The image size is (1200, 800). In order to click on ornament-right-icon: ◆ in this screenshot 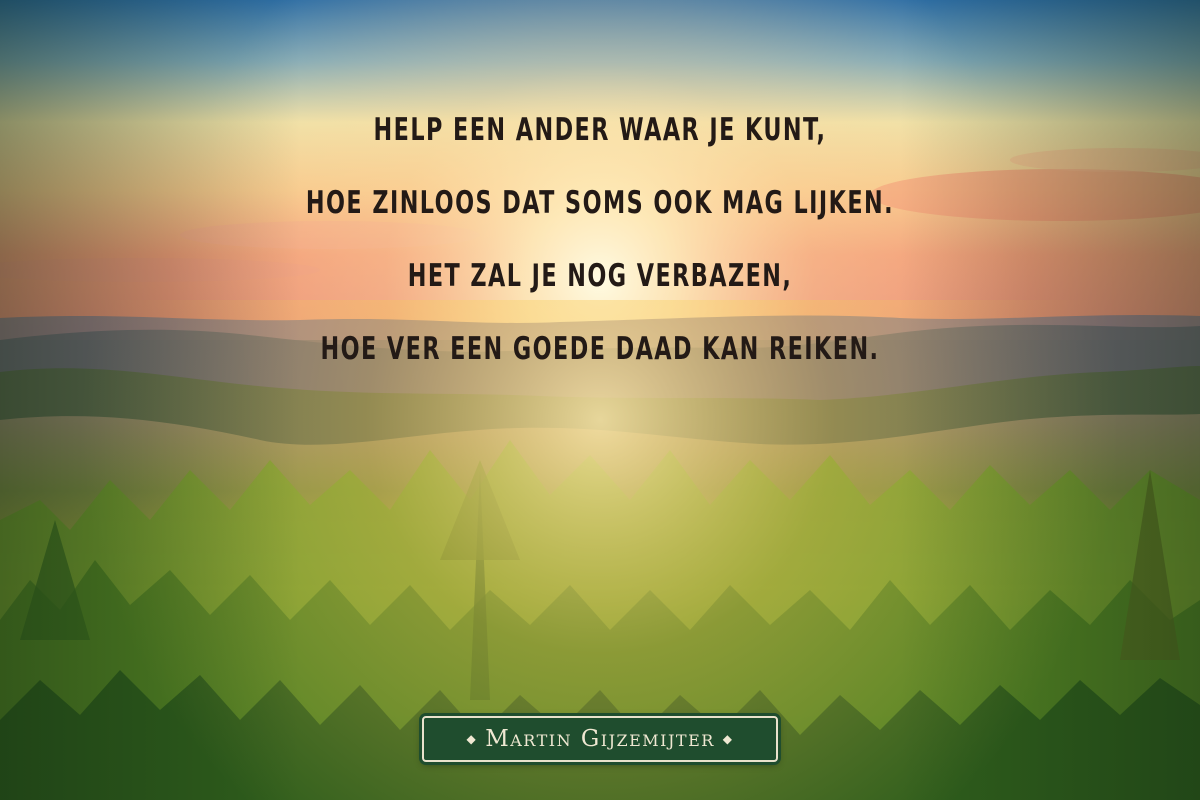, I will do `click(728, 739)`.